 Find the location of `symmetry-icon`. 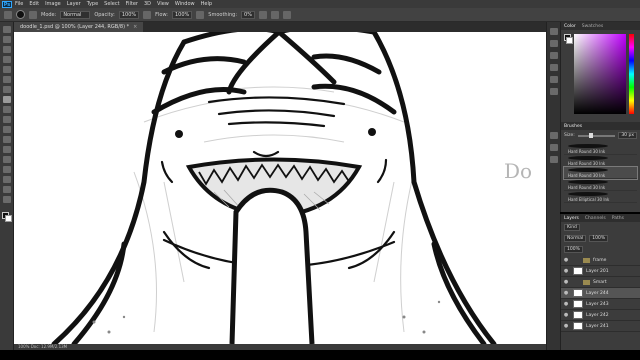

symmetry-icon is located at coordinates (287, 14).